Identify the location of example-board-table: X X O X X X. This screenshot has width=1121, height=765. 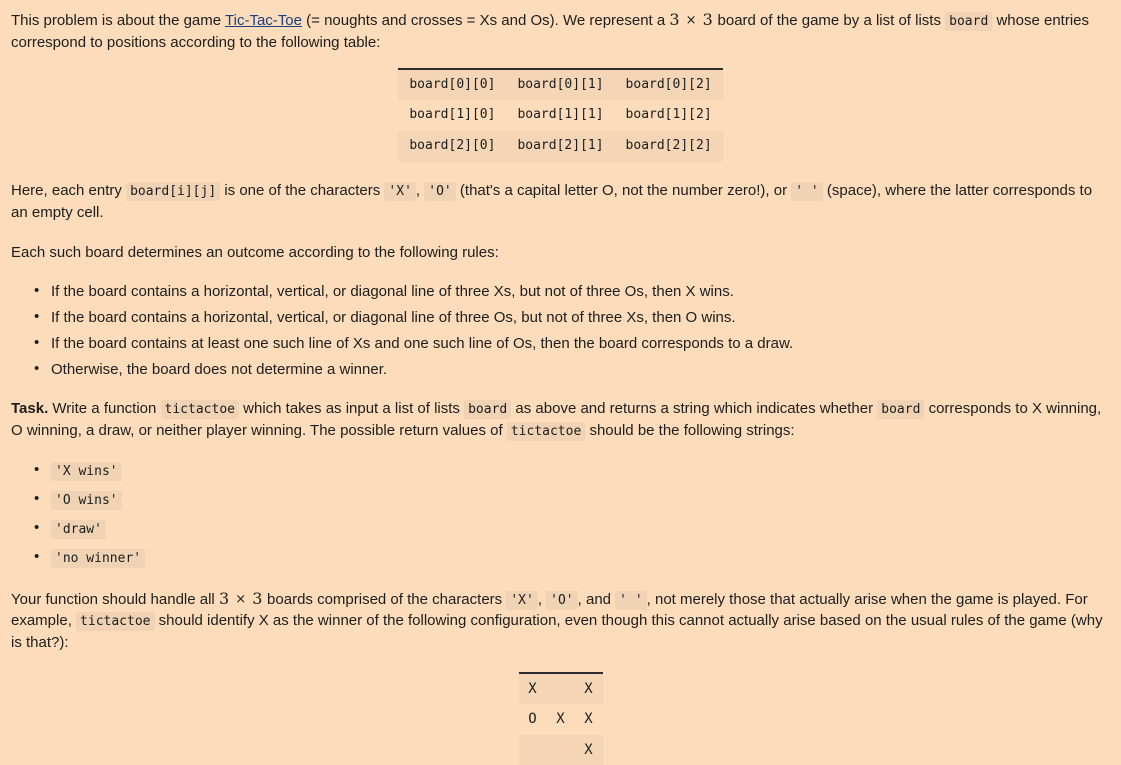
(560, 718).